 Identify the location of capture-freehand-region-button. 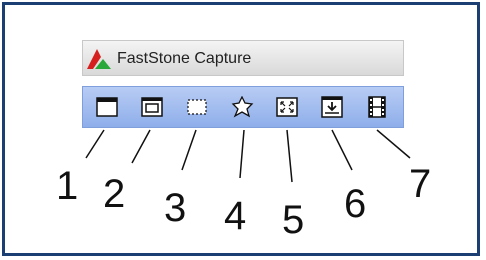
(242, 107).